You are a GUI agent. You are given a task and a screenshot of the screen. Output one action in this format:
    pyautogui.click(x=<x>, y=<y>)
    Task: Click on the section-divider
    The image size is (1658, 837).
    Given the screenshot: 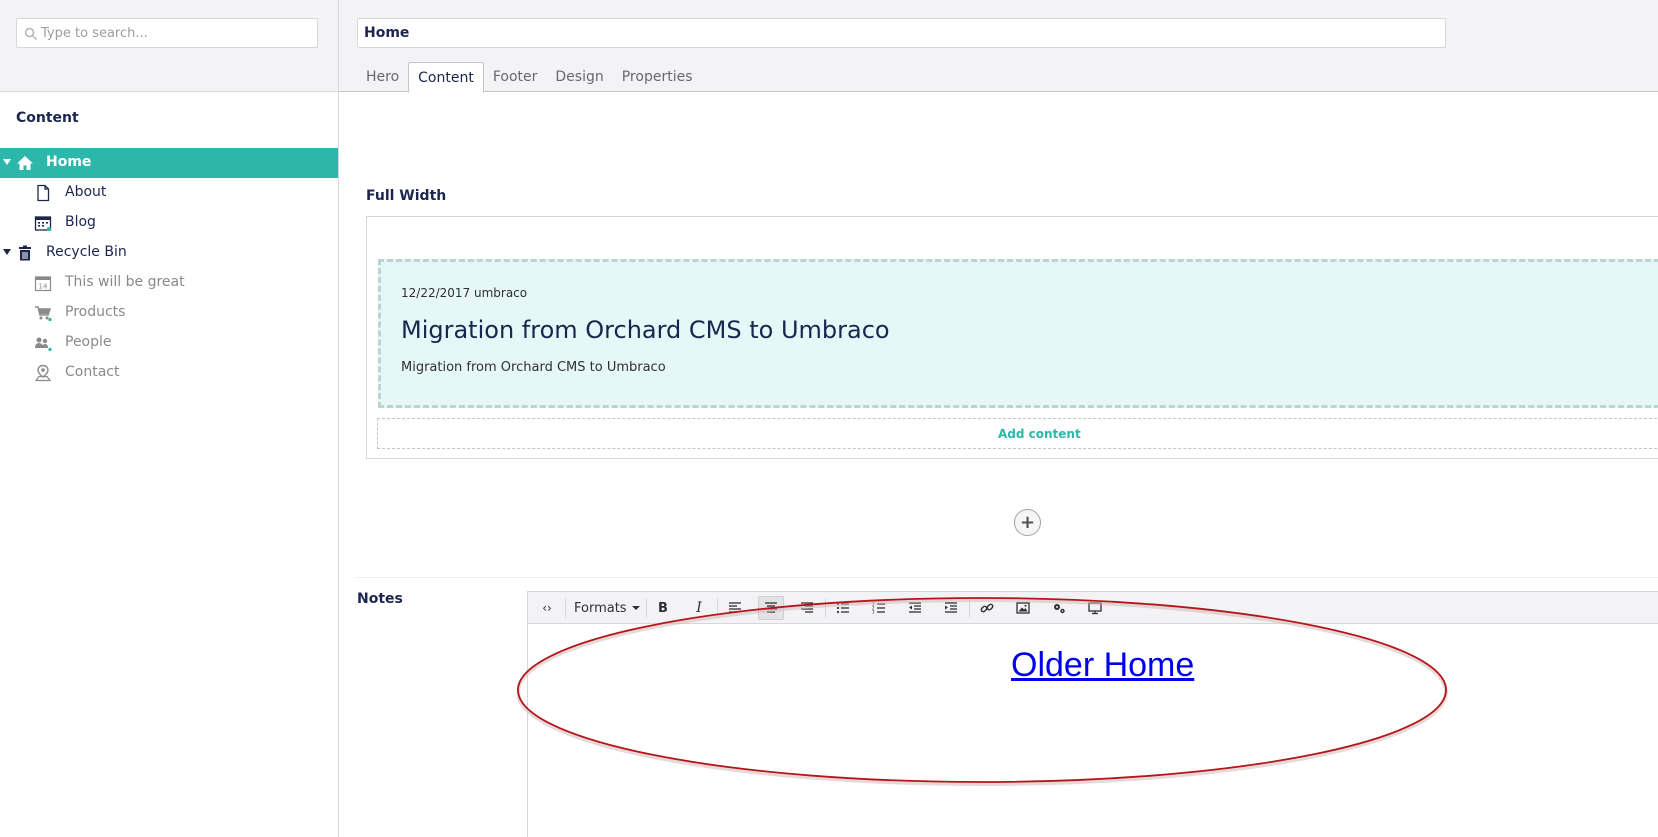 What is the action you would take?
    pyautogui.click(x=1007, y=577)
    